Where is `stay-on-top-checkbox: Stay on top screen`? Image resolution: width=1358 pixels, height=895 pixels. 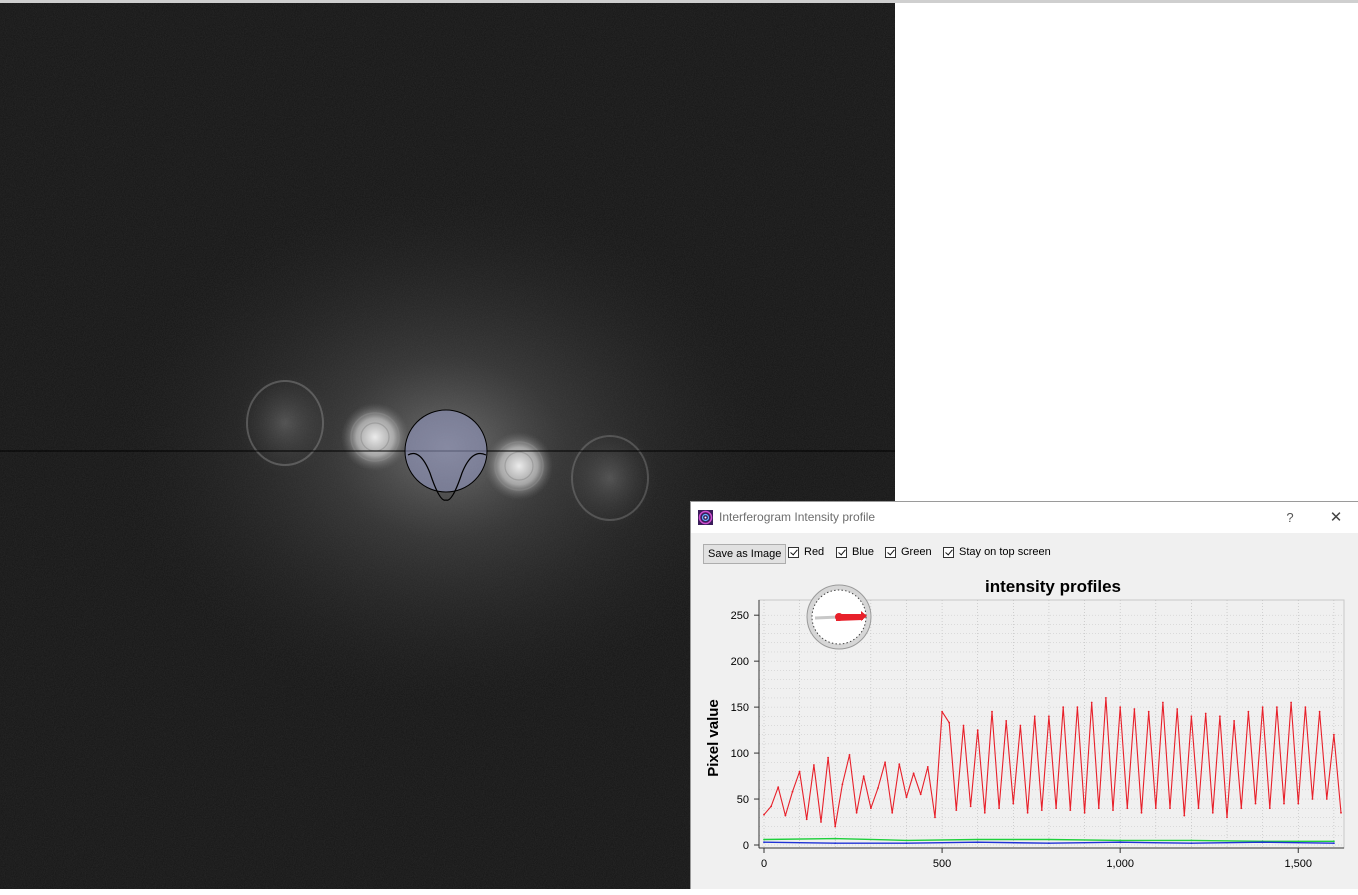 stay-on-top-checkbox: Stay on top screen is located at coordinates (997, 552).